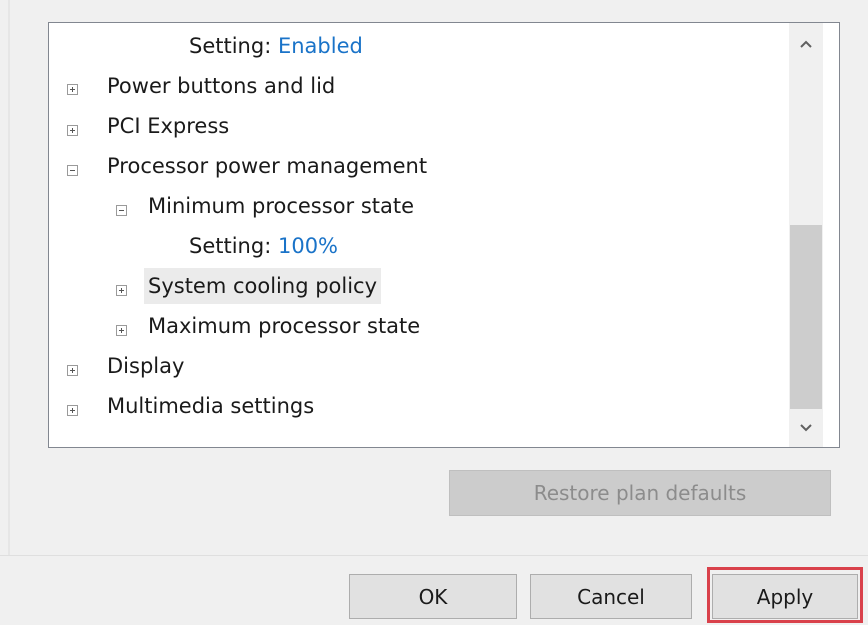 Image resolution: width=868 pixels, height=625 pixels. I want to click on apply-highlight-box, so click(785, 595).